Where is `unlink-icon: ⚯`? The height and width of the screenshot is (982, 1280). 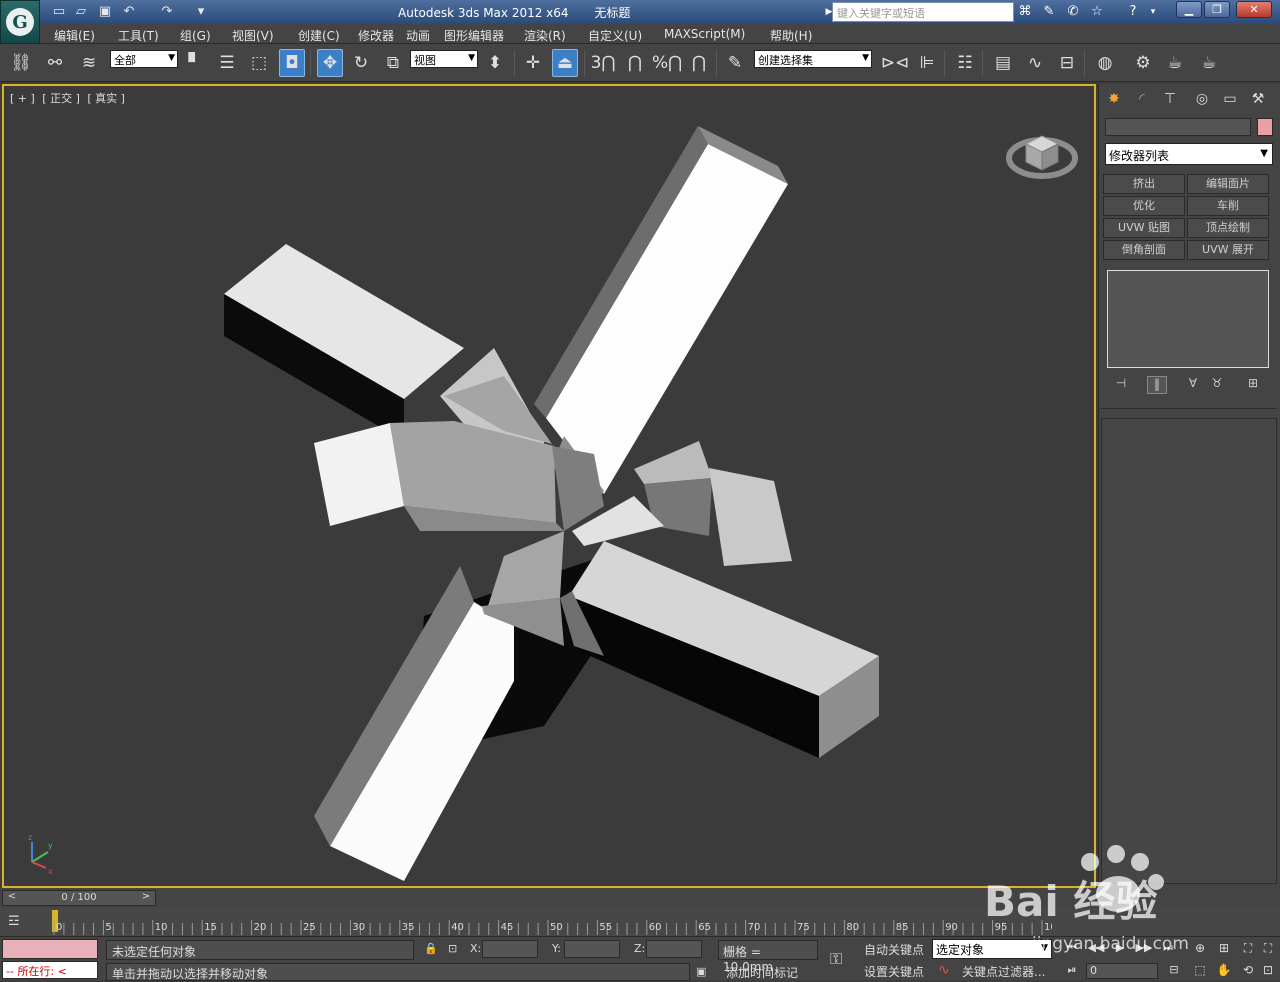
unlink-icon: ⚯ is located at coordinates (55, 63).